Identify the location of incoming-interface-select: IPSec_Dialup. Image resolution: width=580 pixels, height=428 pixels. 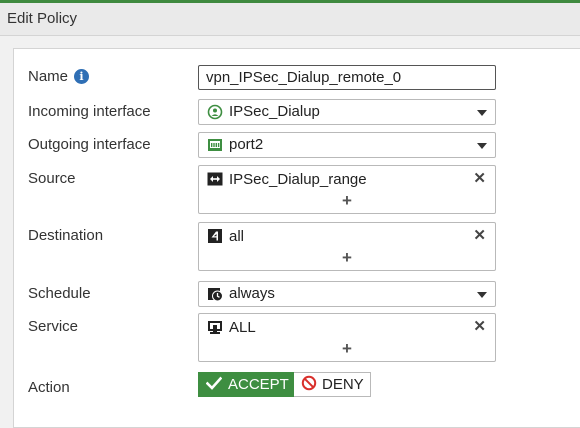
(347, 112).